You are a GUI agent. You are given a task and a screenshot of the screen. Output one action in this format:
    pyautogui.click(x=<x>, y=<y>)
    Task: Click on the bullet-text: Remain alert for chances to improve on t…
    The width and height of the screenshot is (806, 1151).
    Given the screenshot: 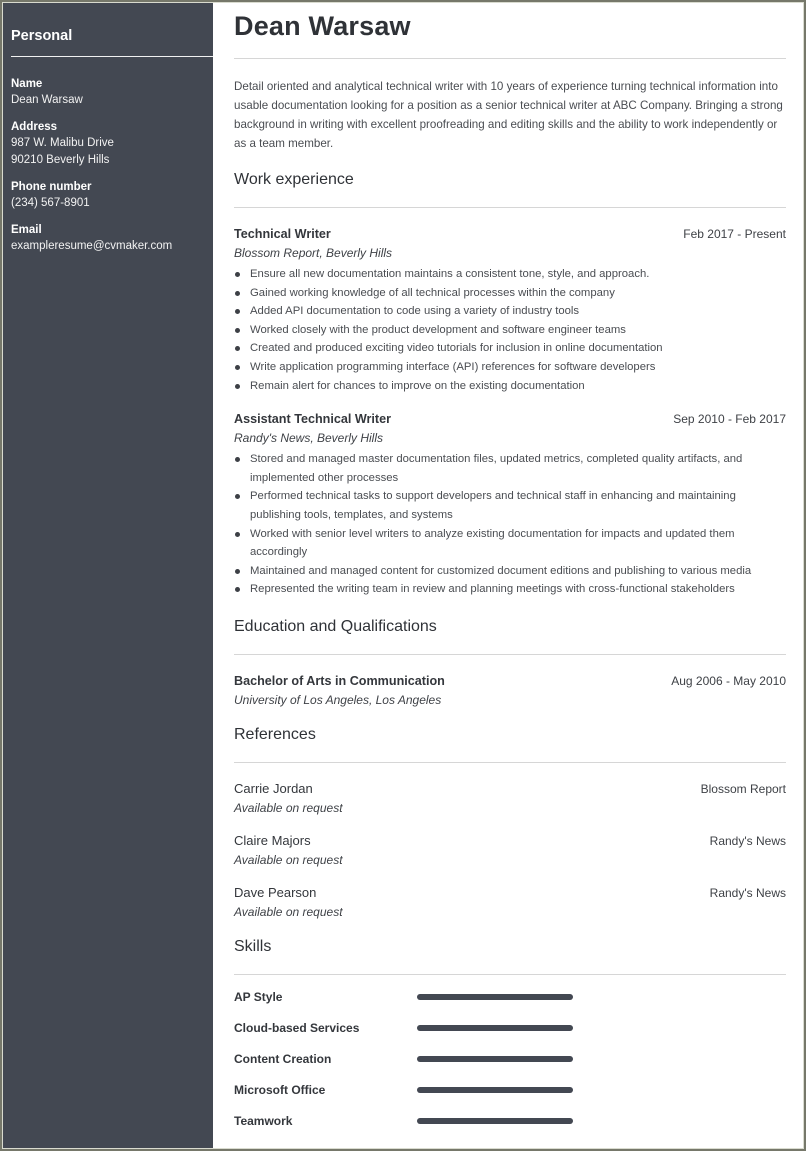 What is the action you would take?
    pyautogui.click(x=417, y=385)
    